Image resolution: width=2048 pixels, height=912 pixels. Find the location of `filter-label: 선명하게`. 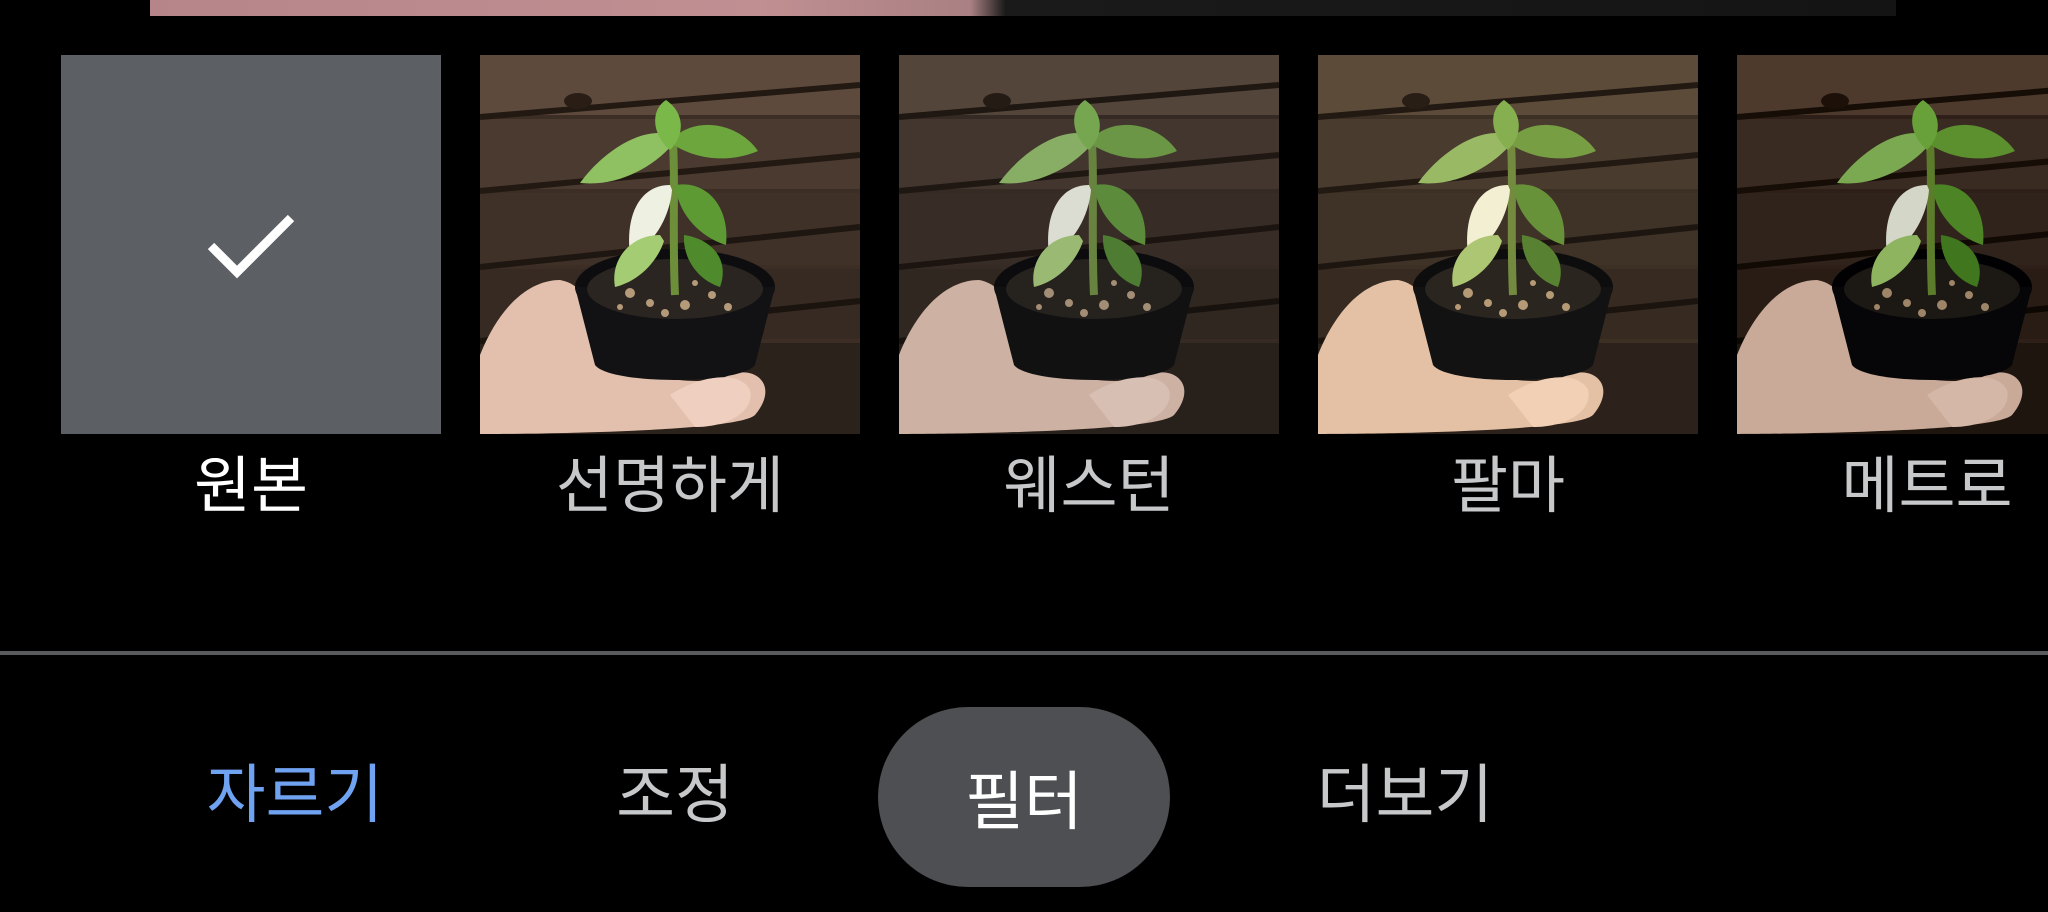

filter-label: 선명하게 is located at coordinates (670, 485).